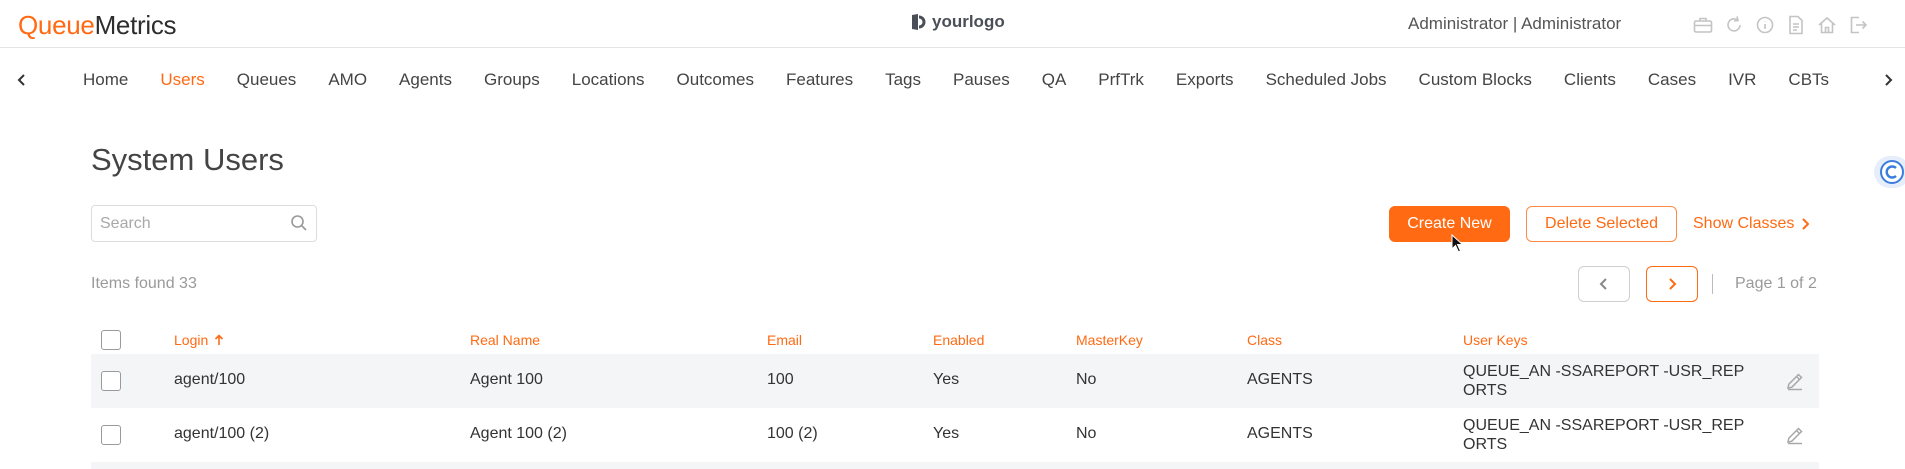 The height and width of the screenshot is (469, 1905). What do you see at coordinates (190, 223) in the screenshot?
I see `search-input` at bounding box center [190, 223].